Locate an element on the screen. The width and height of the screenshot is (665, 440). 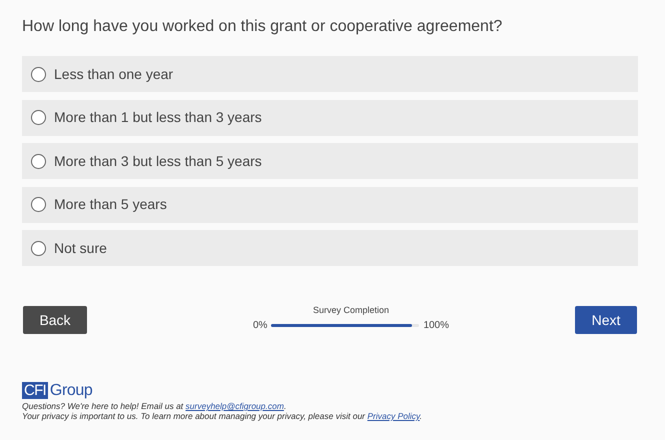
back-button: Back is located at coordinates (55, 320).